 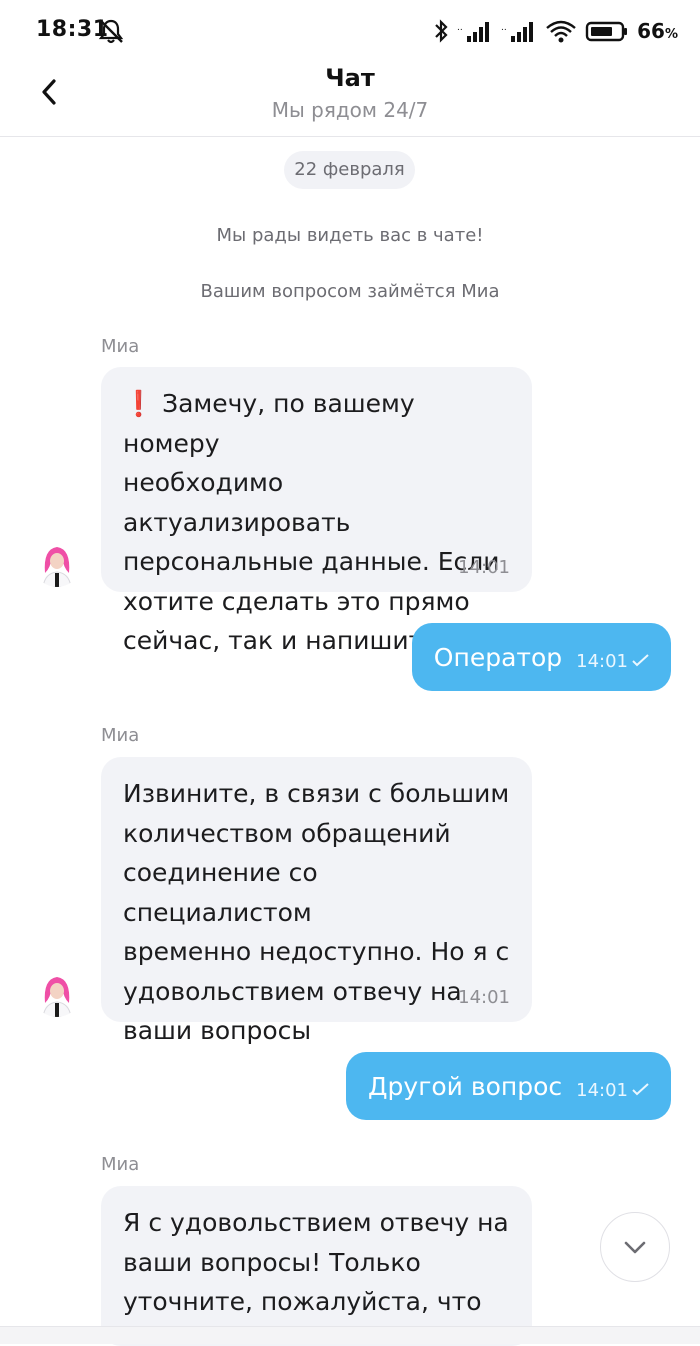 I want to click on chat-header: Чат Мы рядом 24/7, so click(x=350, y=99).